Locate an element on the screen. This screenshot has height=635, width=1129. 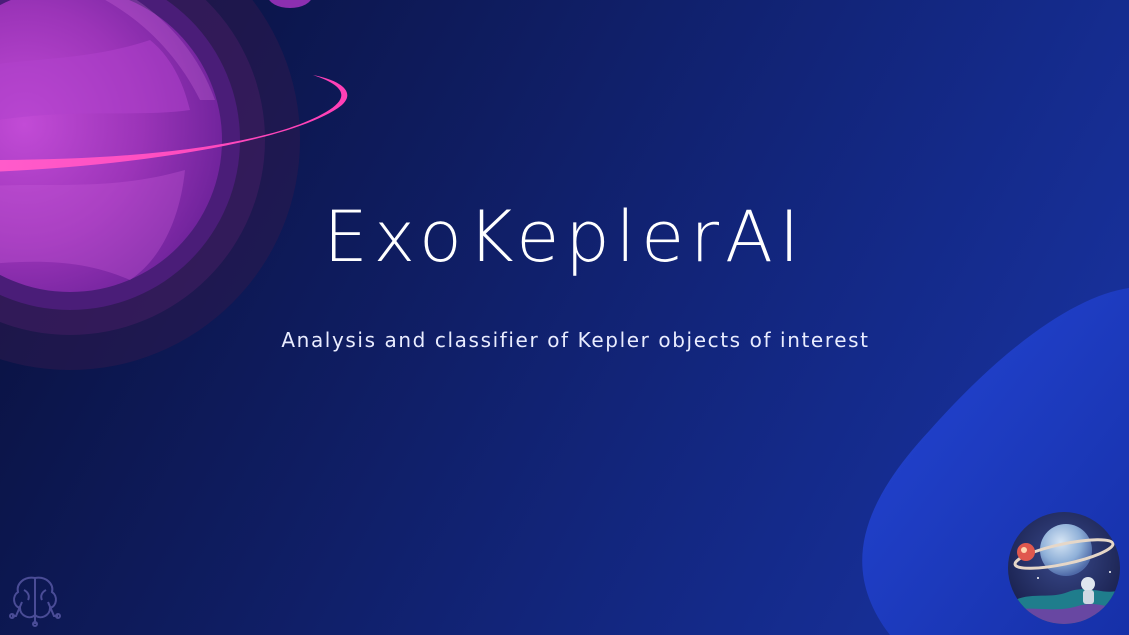
moon-icon is located at coordinates (290, 4).